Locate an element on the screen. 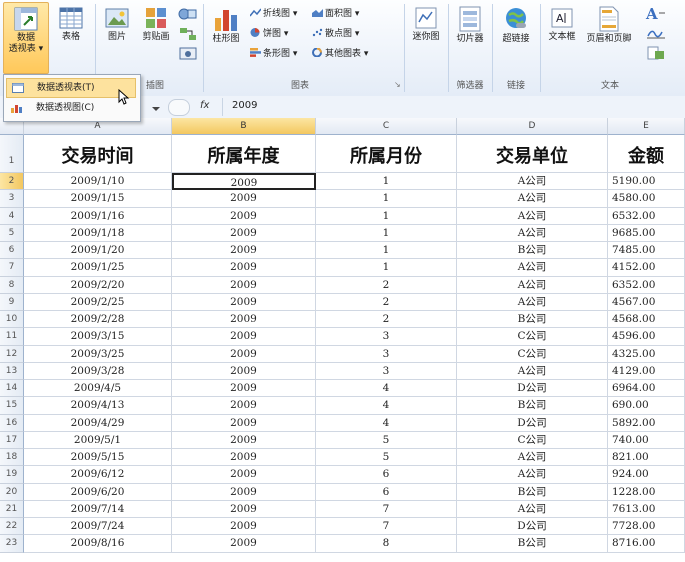  table-cell: 2009/5/1 is located at coordinates (98, 440).